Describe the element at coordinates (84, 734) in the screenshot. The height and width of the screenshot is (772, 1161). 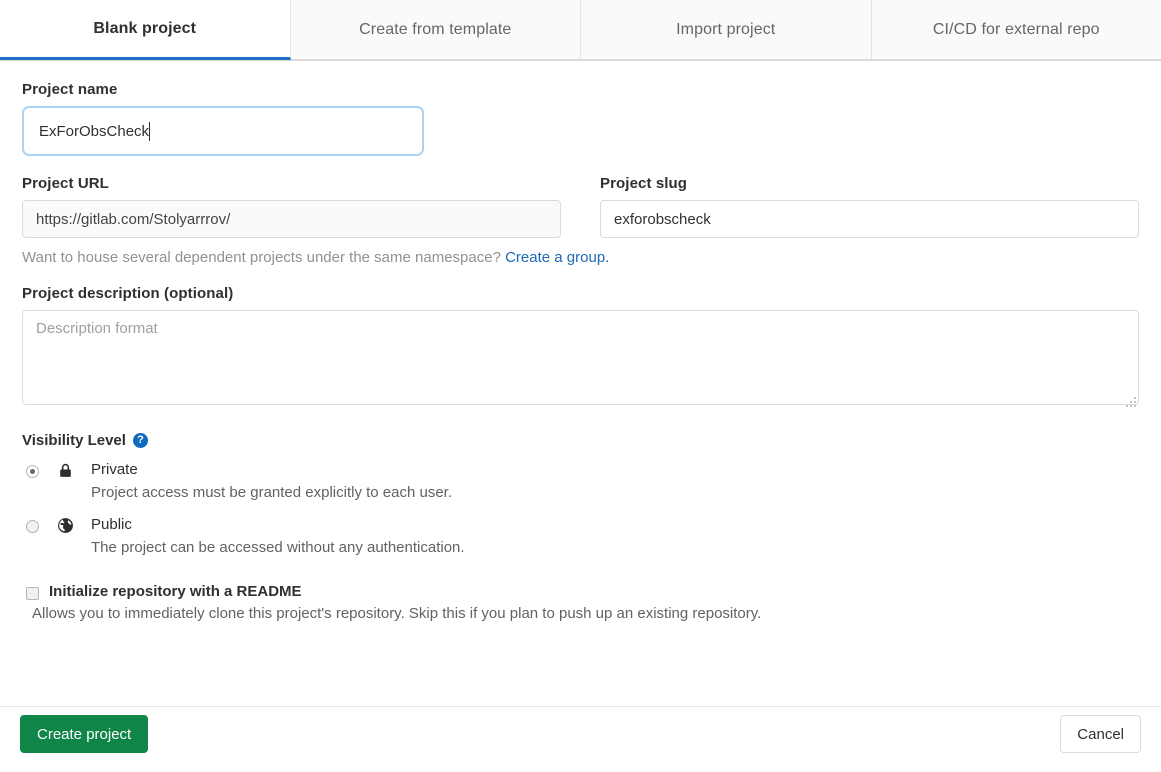
I see `create-project-button: Create project` at that location.